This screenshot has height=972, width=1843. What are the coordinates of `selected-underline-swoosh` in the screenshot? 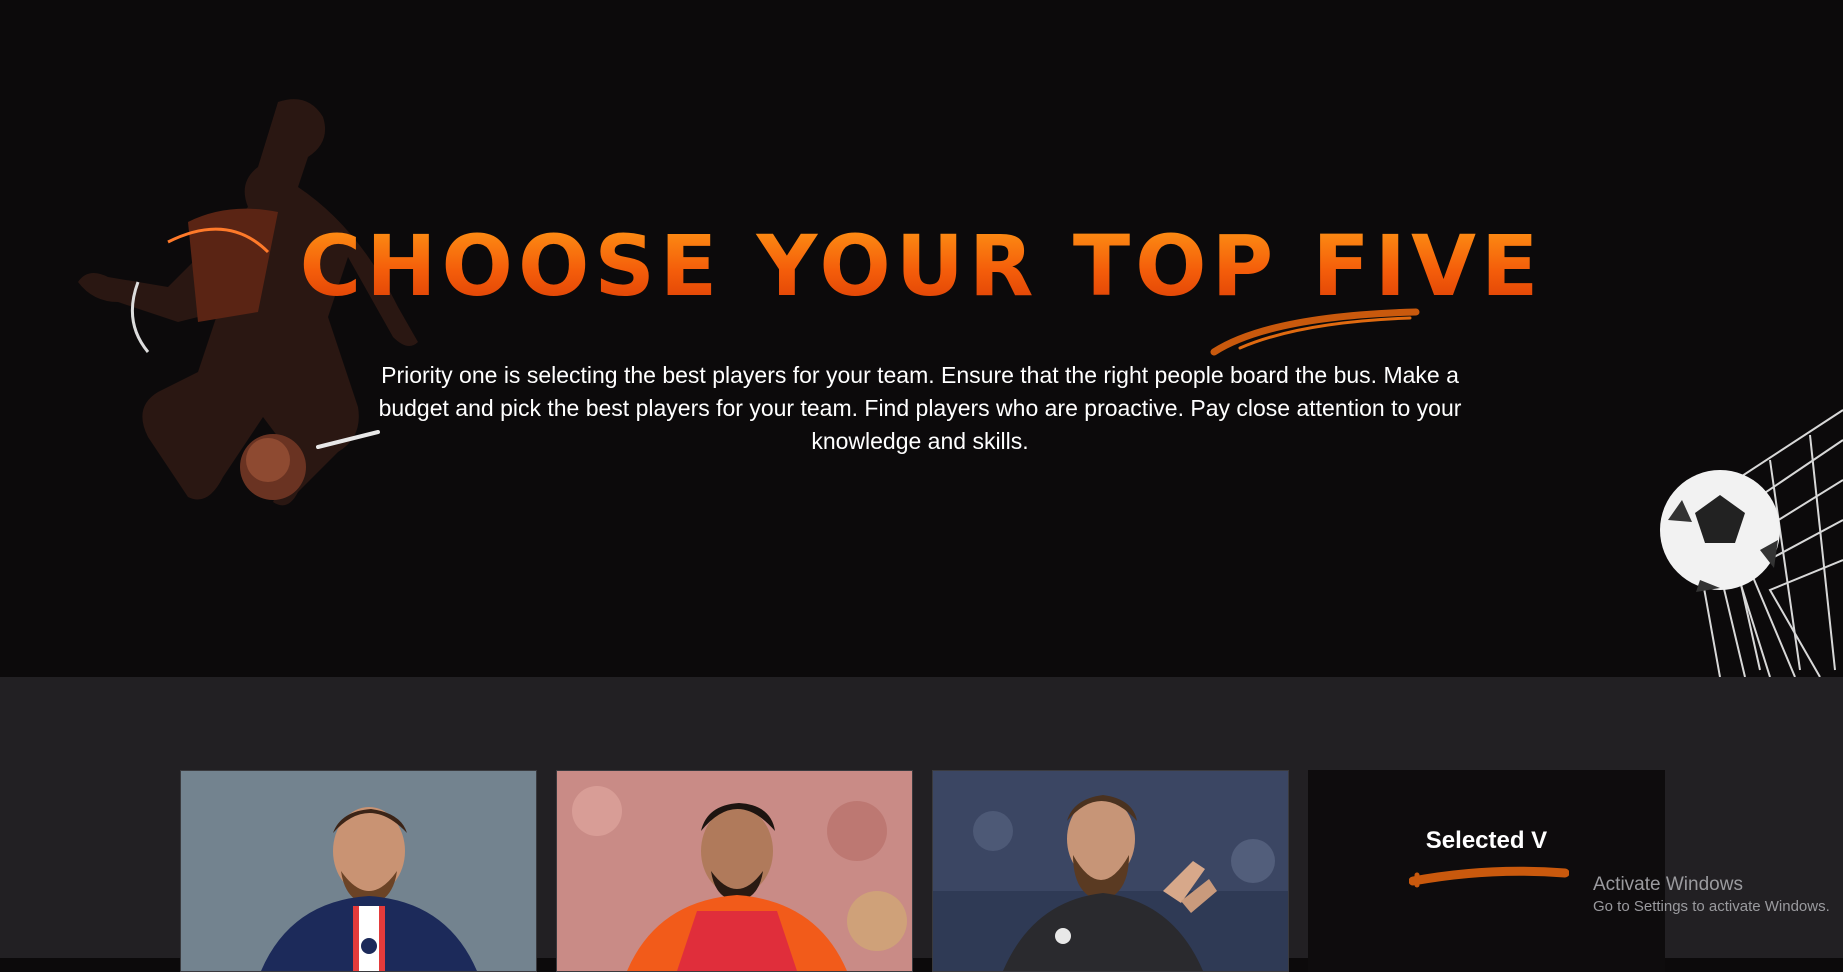 It's located at (1489, 877).